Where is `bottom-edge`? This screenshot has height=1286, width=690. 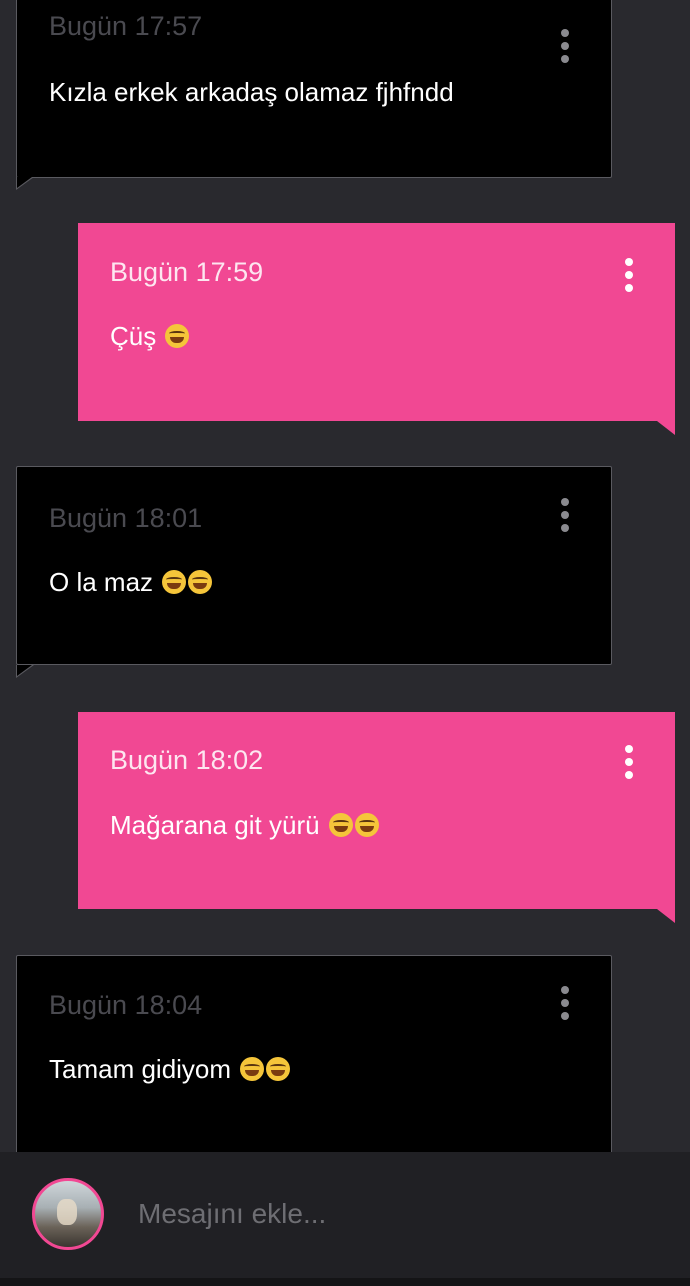 bottom-edge is located at coordinates (345, 1282).